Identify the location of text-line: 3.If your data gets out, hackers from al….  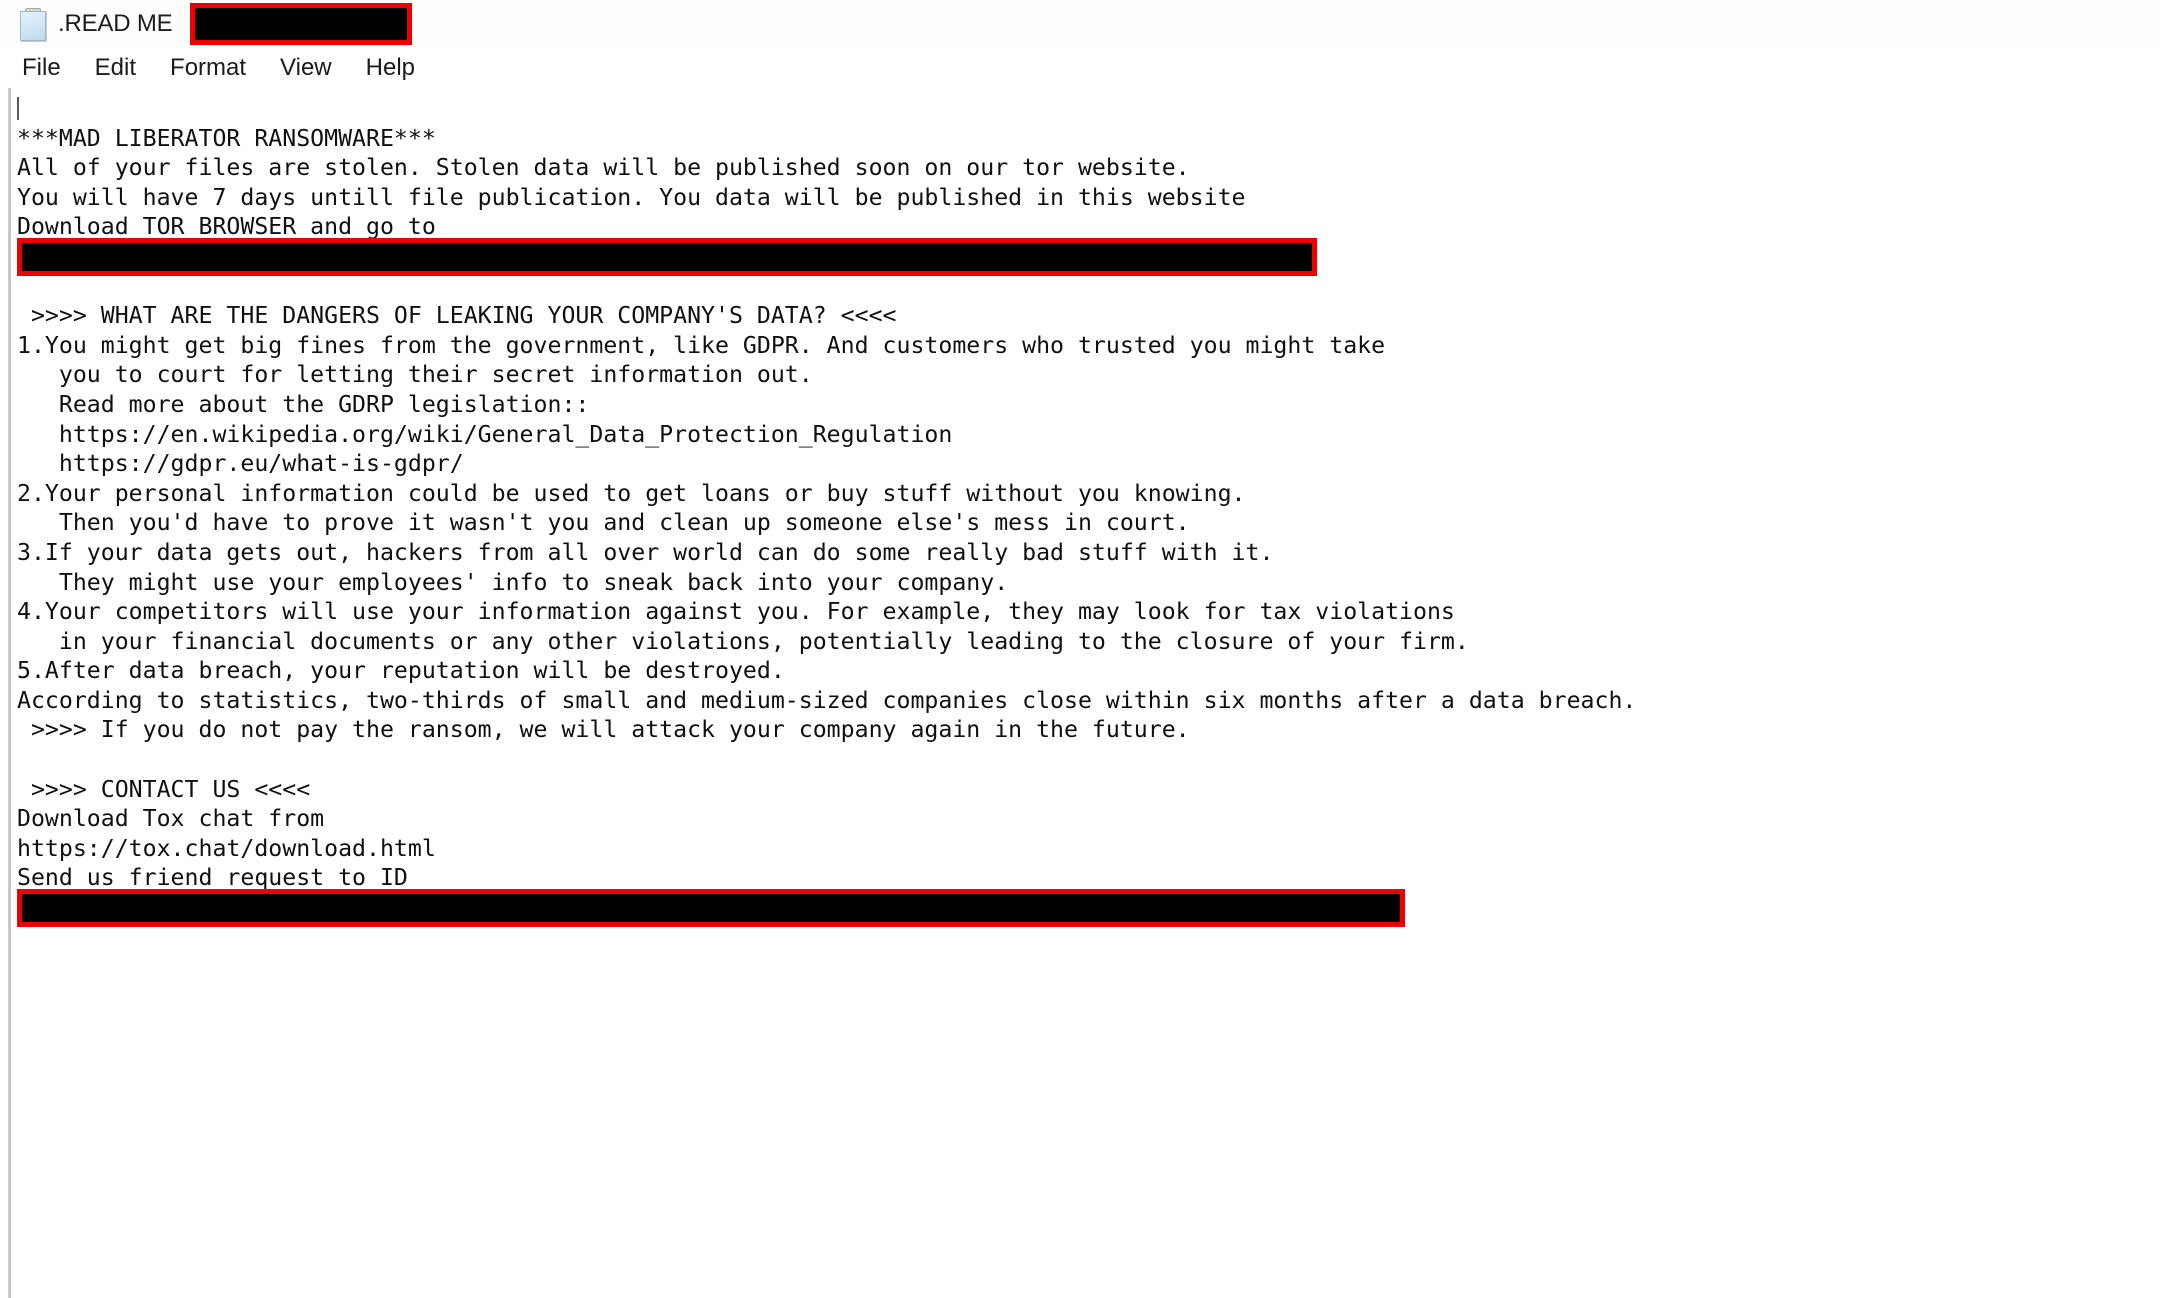
(645, 552).